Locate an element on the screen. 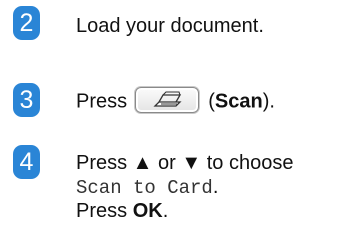 This screenshot has height=240, width=361. step-number-badge: 3 is located at coordinates (26, 100).